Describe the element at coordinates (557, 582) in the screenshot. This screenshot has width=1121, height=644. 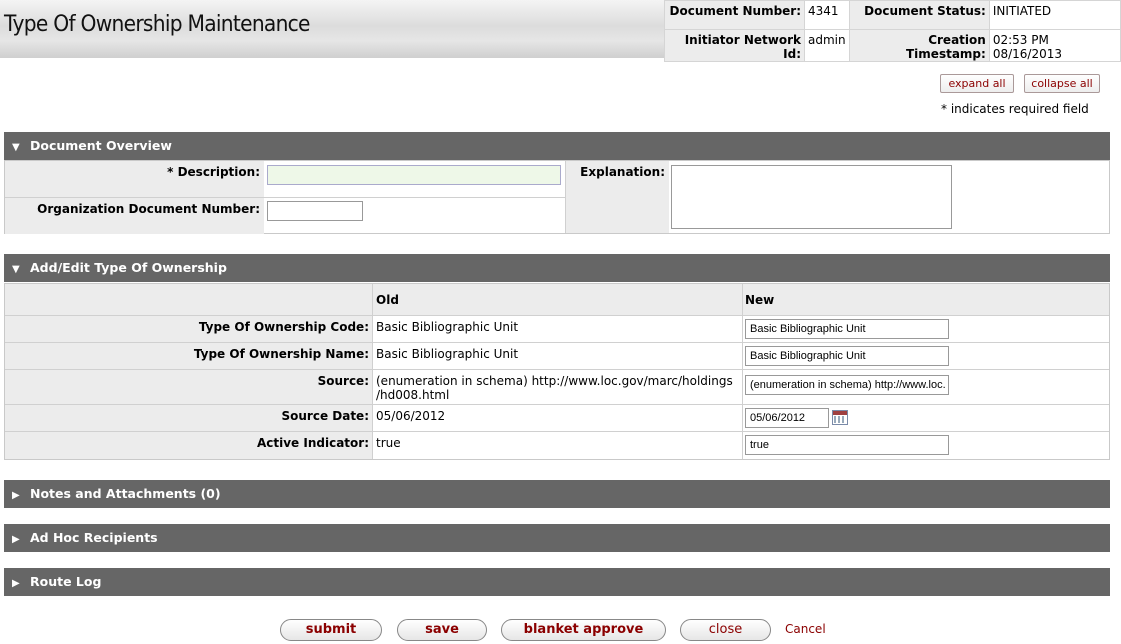
I see `route-log-header: ▶ Route Log` at that location.